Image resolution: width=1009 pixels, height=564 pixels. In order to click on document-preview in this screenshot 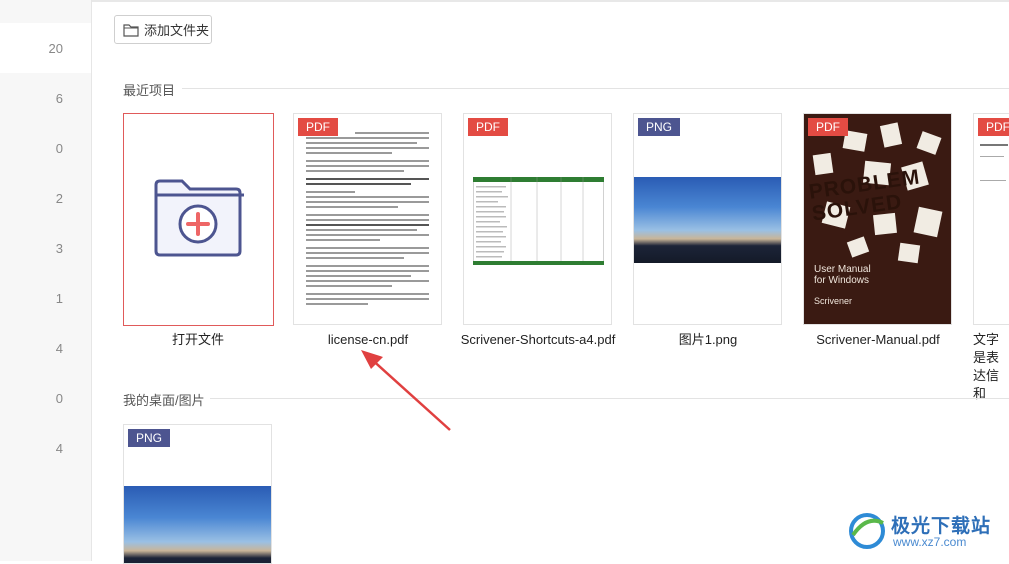, I will do `click(367, 220)`.